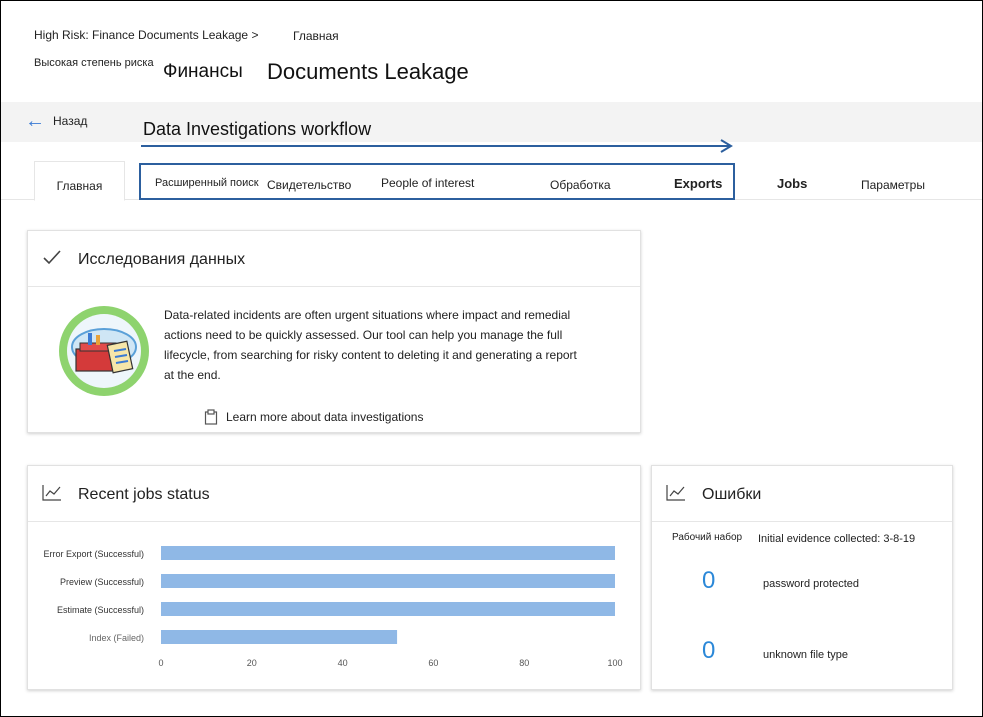  Describe the element at coordinates (325, 417) in the screenshot. I see `learn-more-label: Learn more about data investigations` at that location.